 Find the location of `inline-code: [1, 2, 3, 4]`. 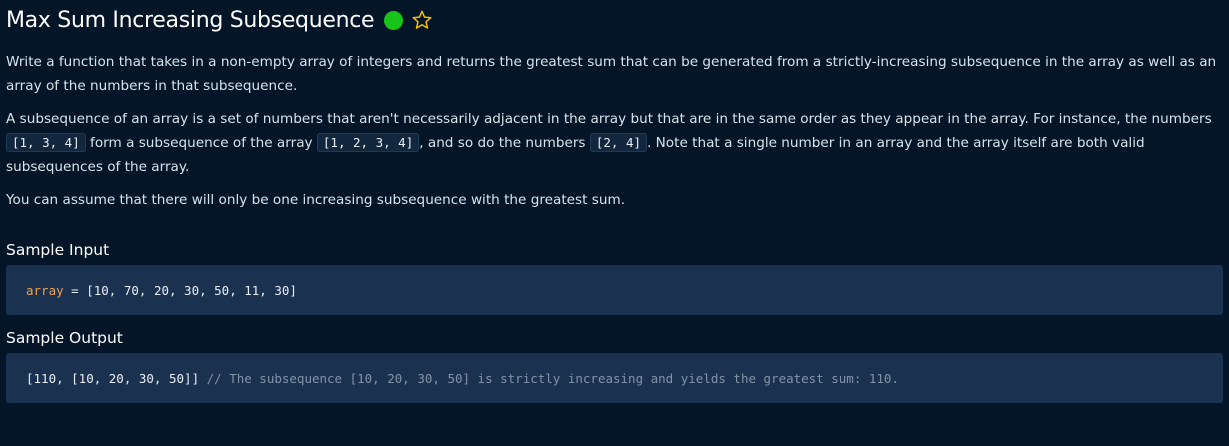

inline-code: [1, 2, 3, 4] is located at coordinates (368, 142).